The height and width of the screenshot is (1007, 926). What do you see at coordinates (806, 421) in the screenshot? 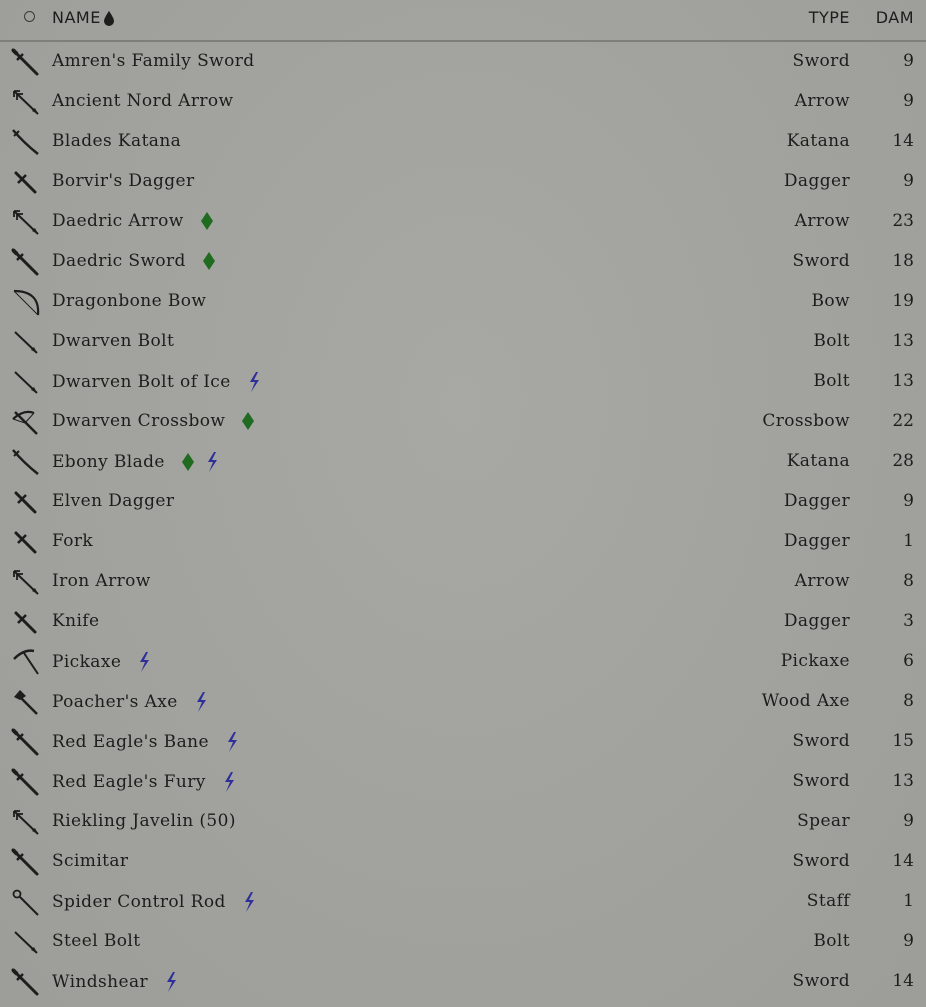
I see `item-type: Crossbow` at bounding box center [806, 421].